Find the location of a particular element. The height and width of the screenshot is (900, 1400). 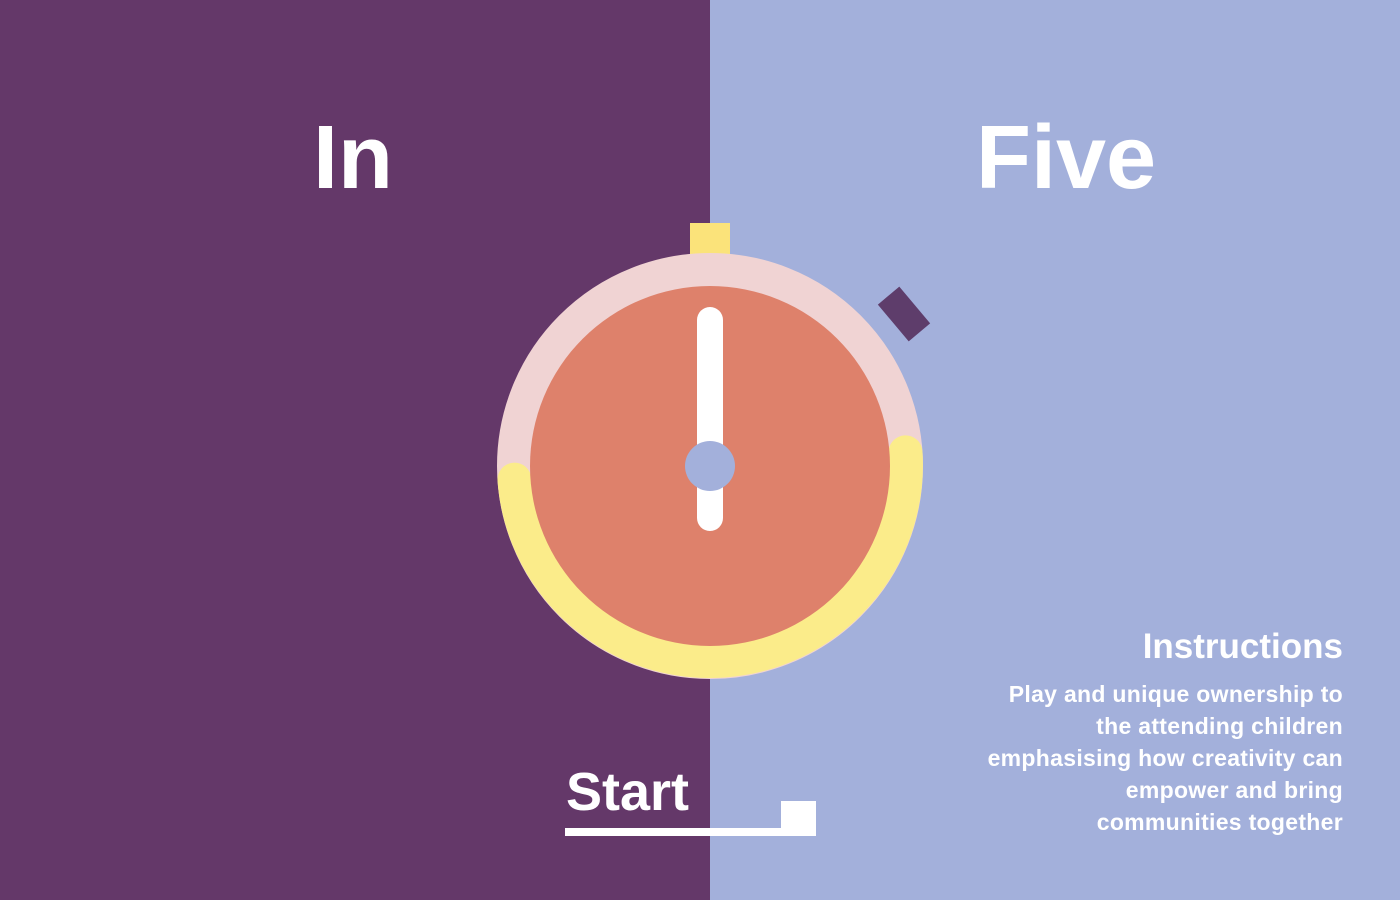

instructions-line: Play and unique ownership to is located at coordinates (1175, 694).